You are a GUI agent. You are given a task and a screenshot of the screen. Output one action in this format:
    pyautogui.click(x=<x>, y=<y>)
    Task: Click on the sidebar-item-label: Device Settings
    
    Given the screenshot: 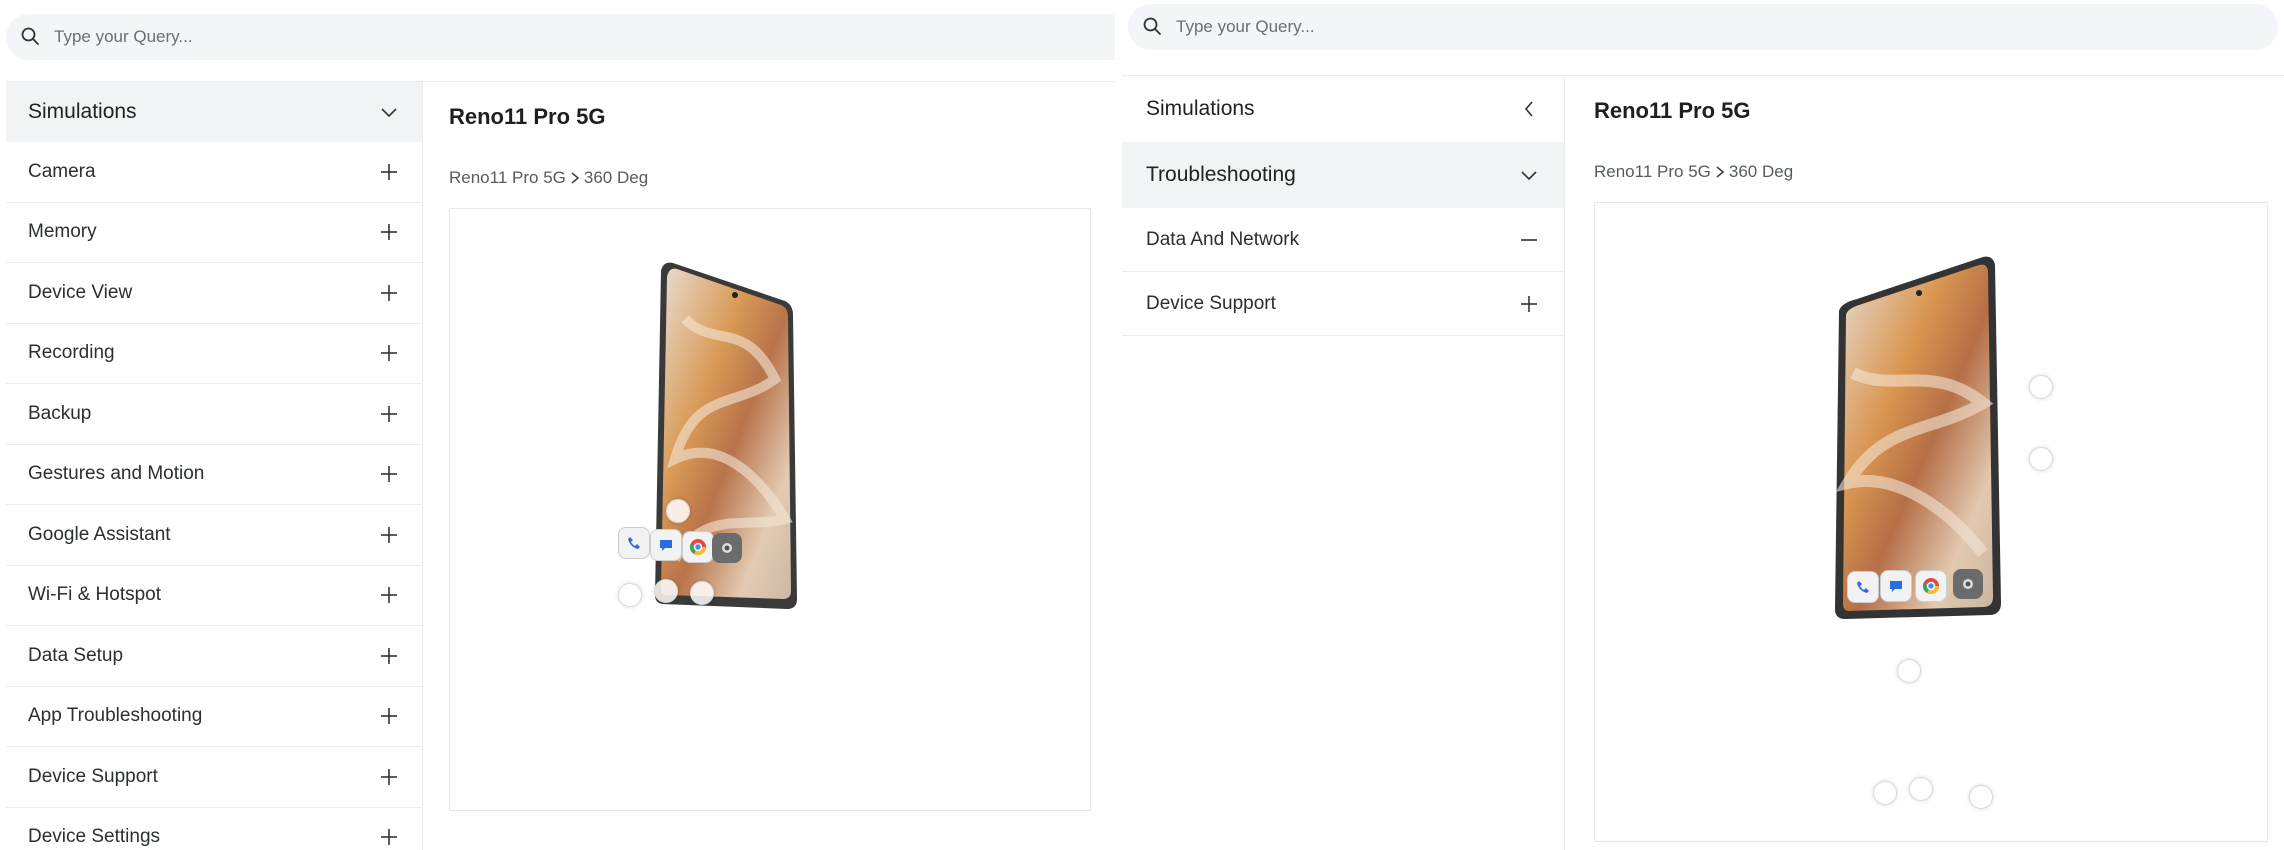 What is the action you would take?
    pyautogui.click(x=94, y=837)
    